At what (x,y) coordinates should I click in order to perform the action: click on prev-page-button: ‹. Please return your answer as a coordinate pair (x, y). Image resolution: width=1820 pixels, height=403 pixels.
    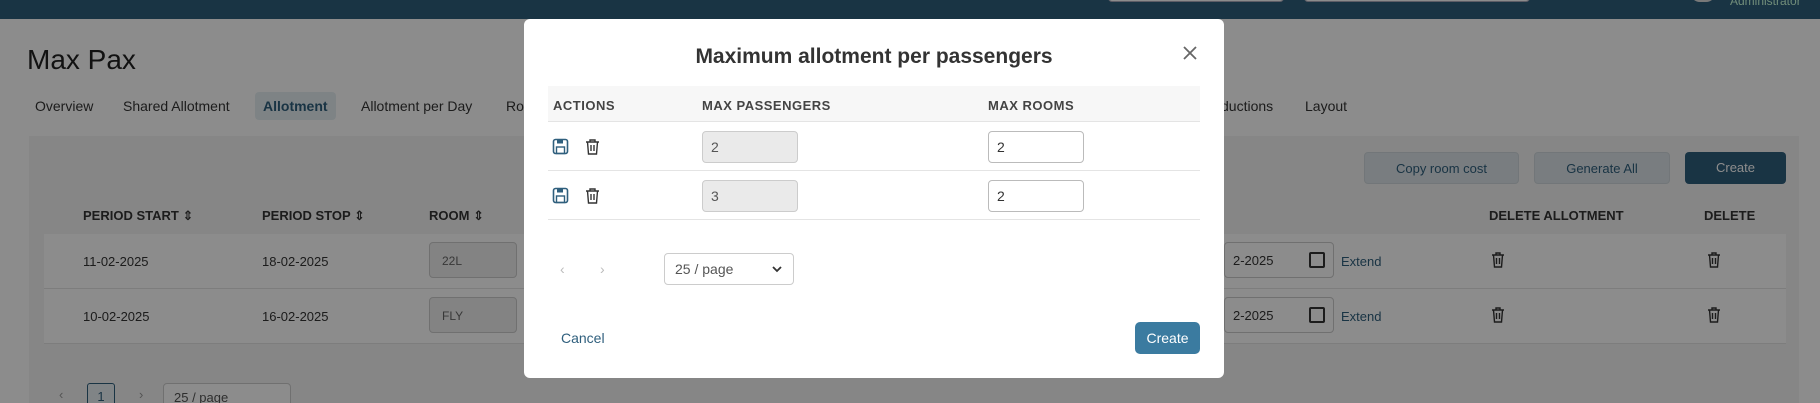
    Looking at the image, I should click on (562, 269).